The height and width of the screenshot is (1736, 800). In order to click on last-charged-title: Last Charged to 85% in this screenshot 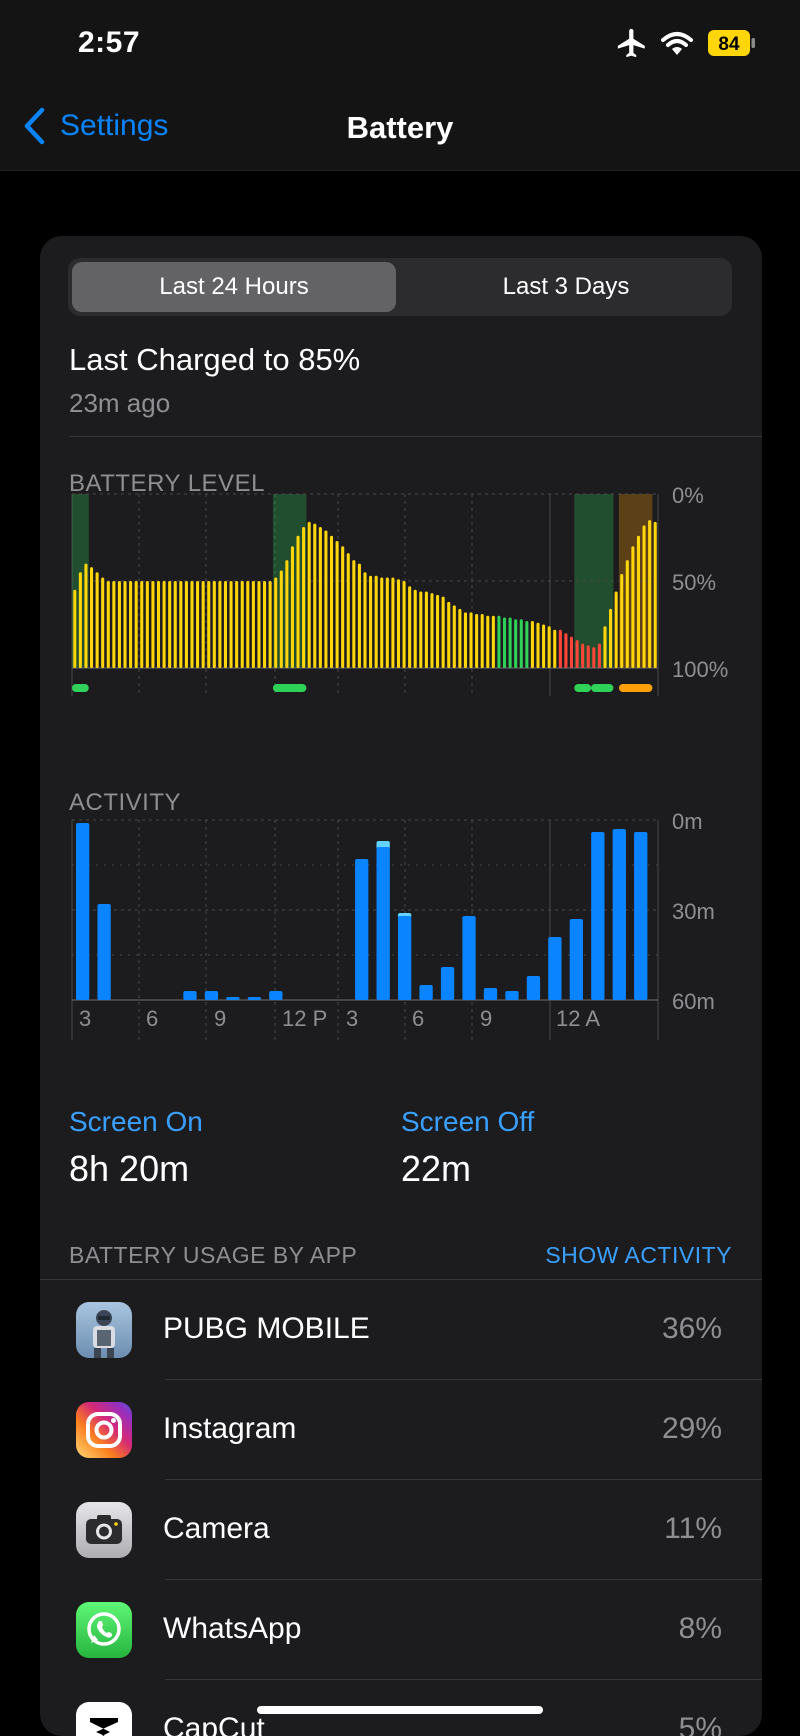, I will do `click(215, 359)`.